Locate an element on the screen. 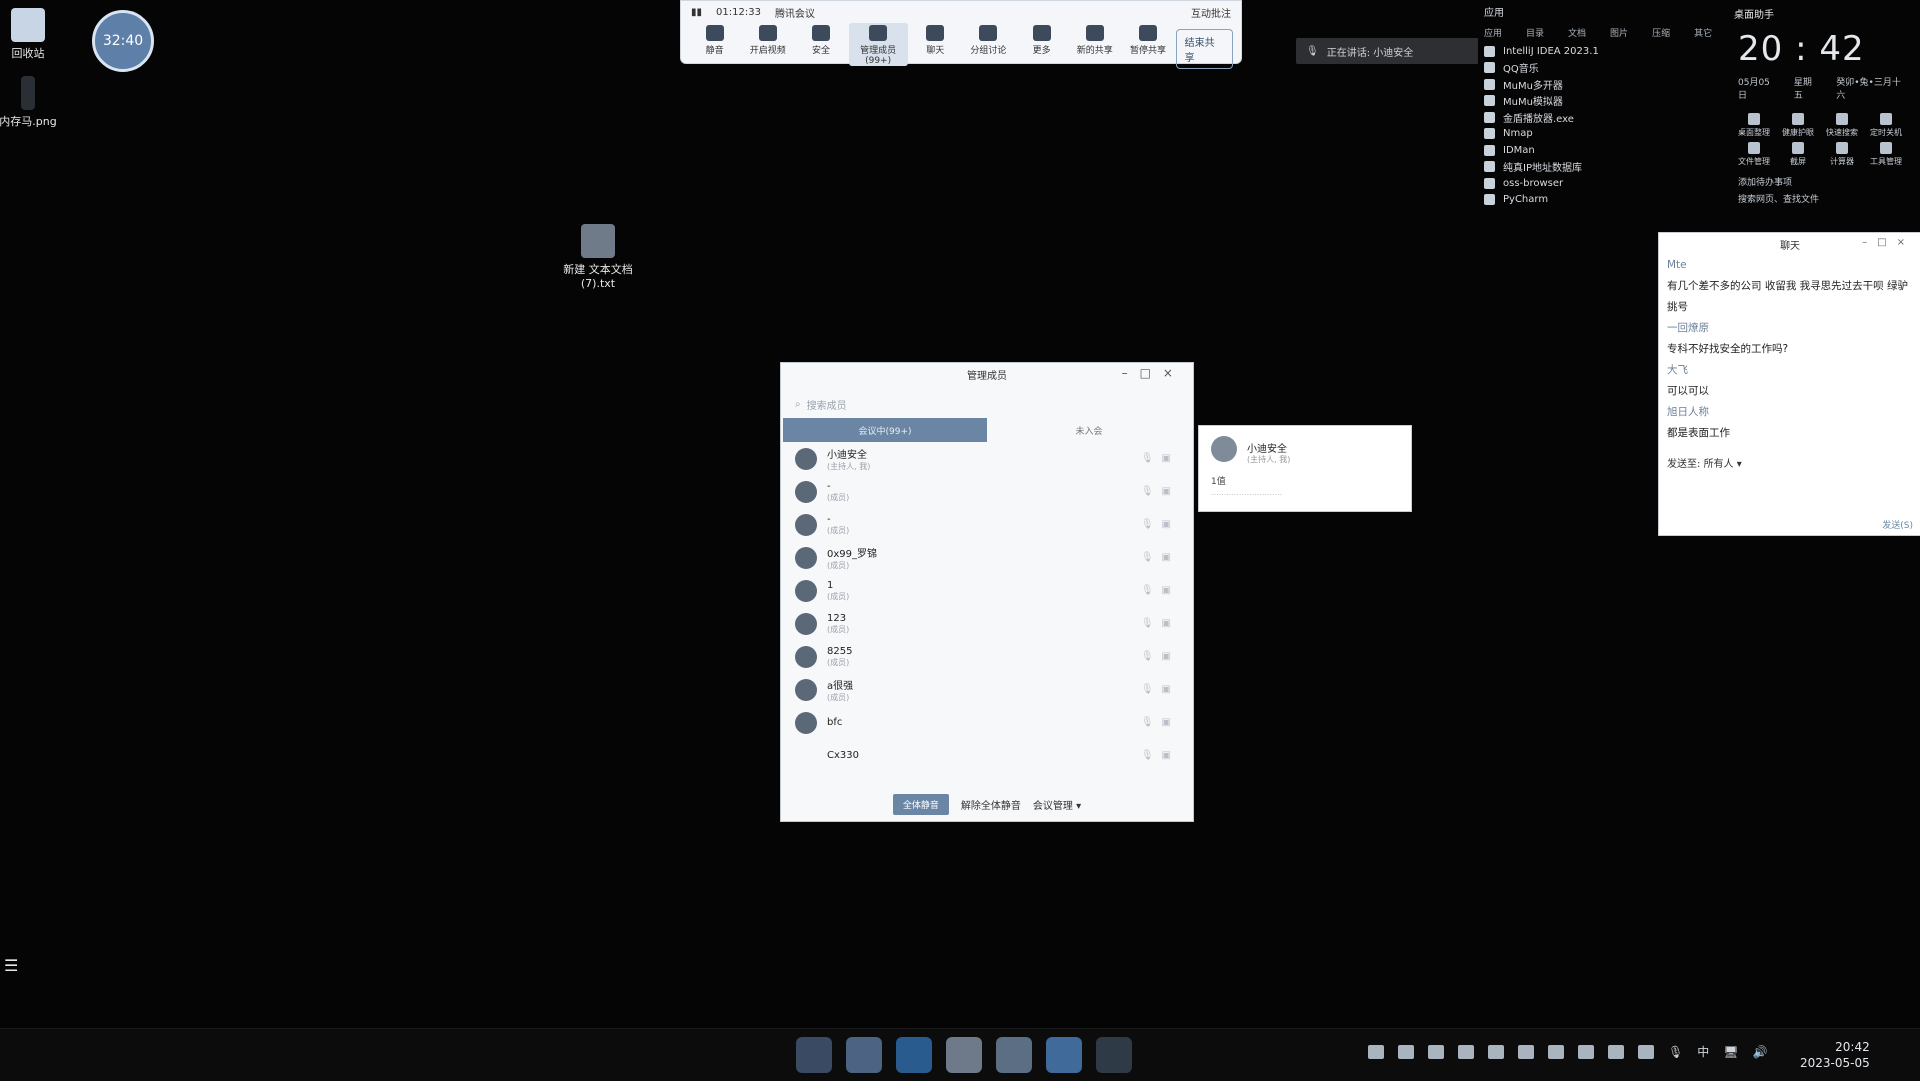 The height and width of the screenshot is (1081, 1920). png-file-icon: 内存马.png is located at coordinates (34, 102).